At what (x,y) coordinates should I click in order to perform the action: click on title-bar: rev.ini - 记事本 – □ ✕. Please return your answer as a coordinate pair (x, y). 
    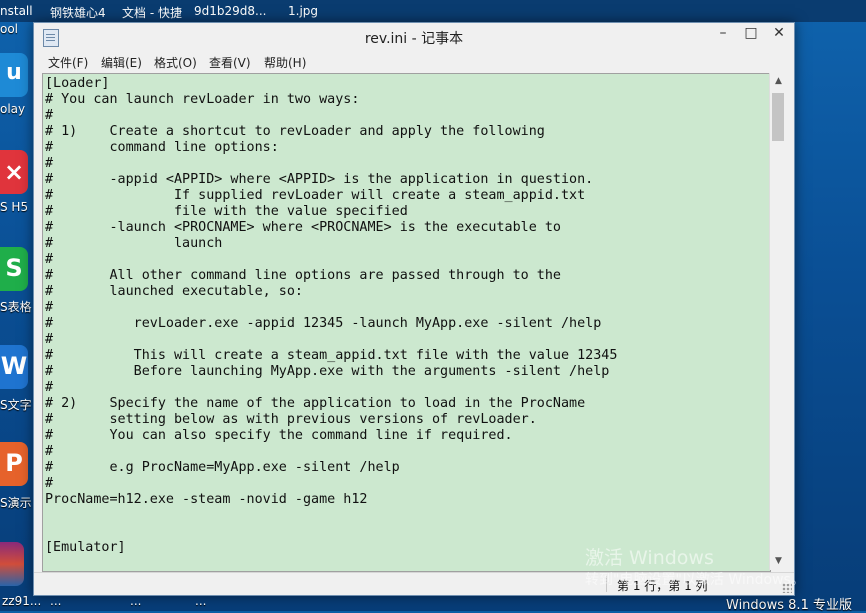
    Looking at the image, I should click on (414, 37).